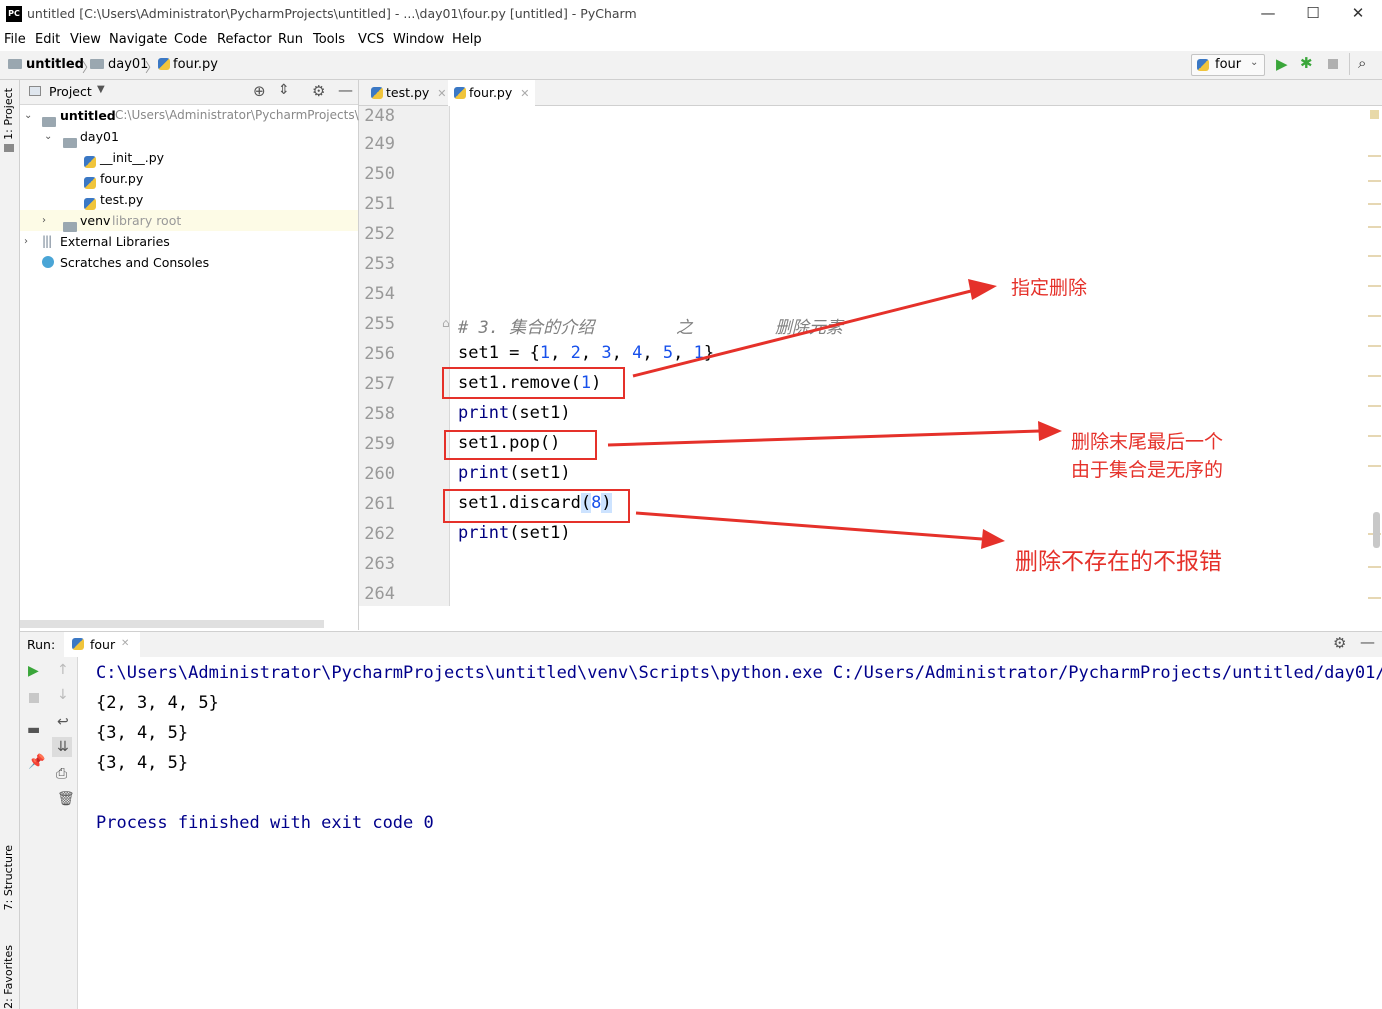  What do you see at coordinates (33, 730) in the screenshot?
I see `layout-icon: ▬` at bounding box center [33, 730].